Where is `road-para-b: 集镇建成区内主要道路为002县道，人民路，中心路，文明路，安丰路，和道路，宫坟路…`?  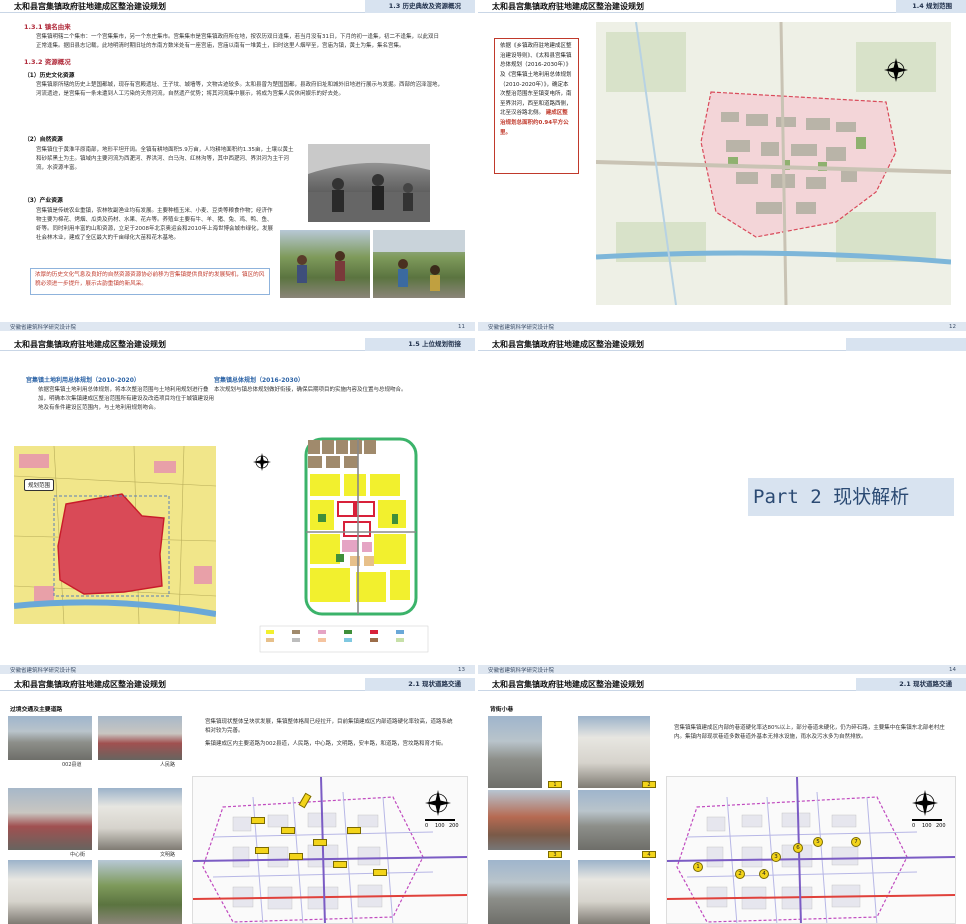
road-para-b: 集镇建成区内主要道路为002县道，人民路，中心路，文明路，安丰路，和道路，宫坟路… is located at coordinates (326, 744).